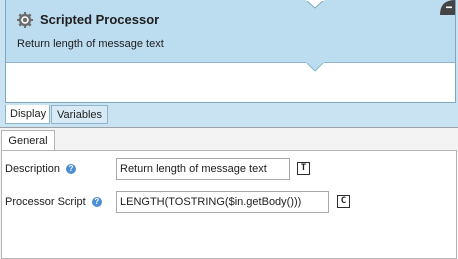 The width and height of the screenshot is (458, 259). I want to click on tab-display-label: Display, so click(28, 114).